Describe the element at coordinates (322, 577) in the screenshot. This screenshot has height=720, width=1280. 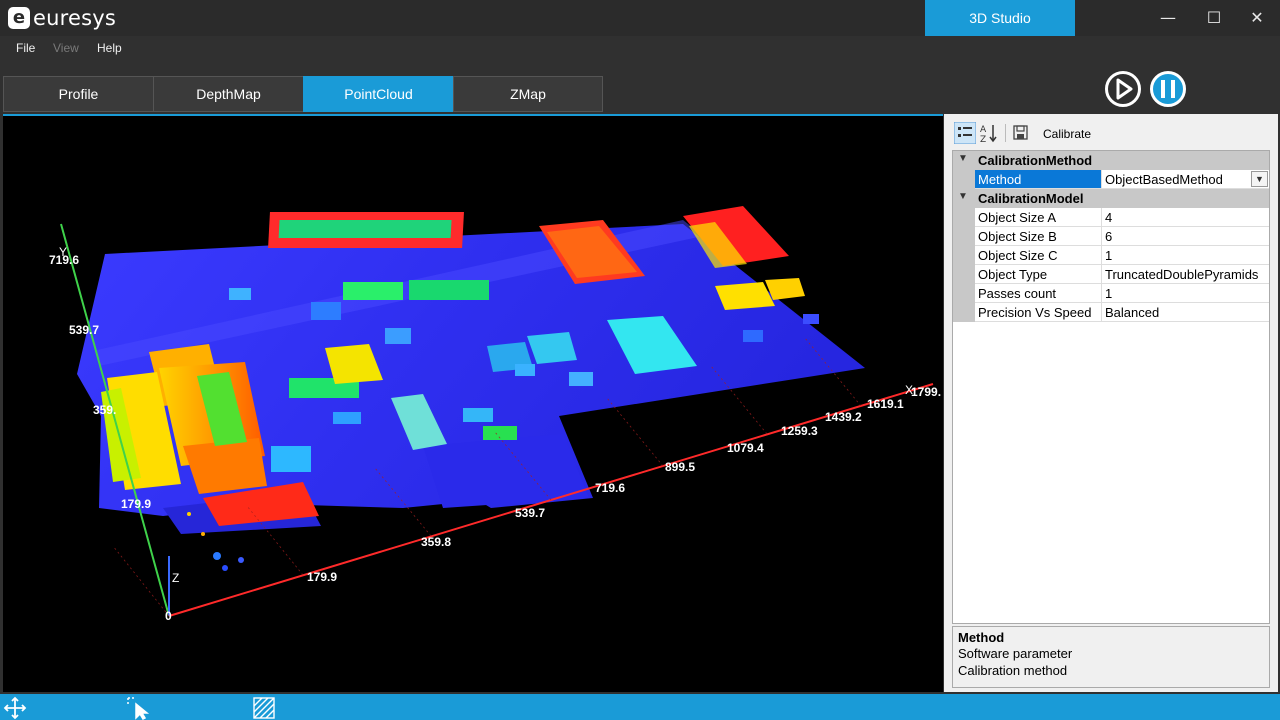
I see `x-tick-1: 179.9` at that location.